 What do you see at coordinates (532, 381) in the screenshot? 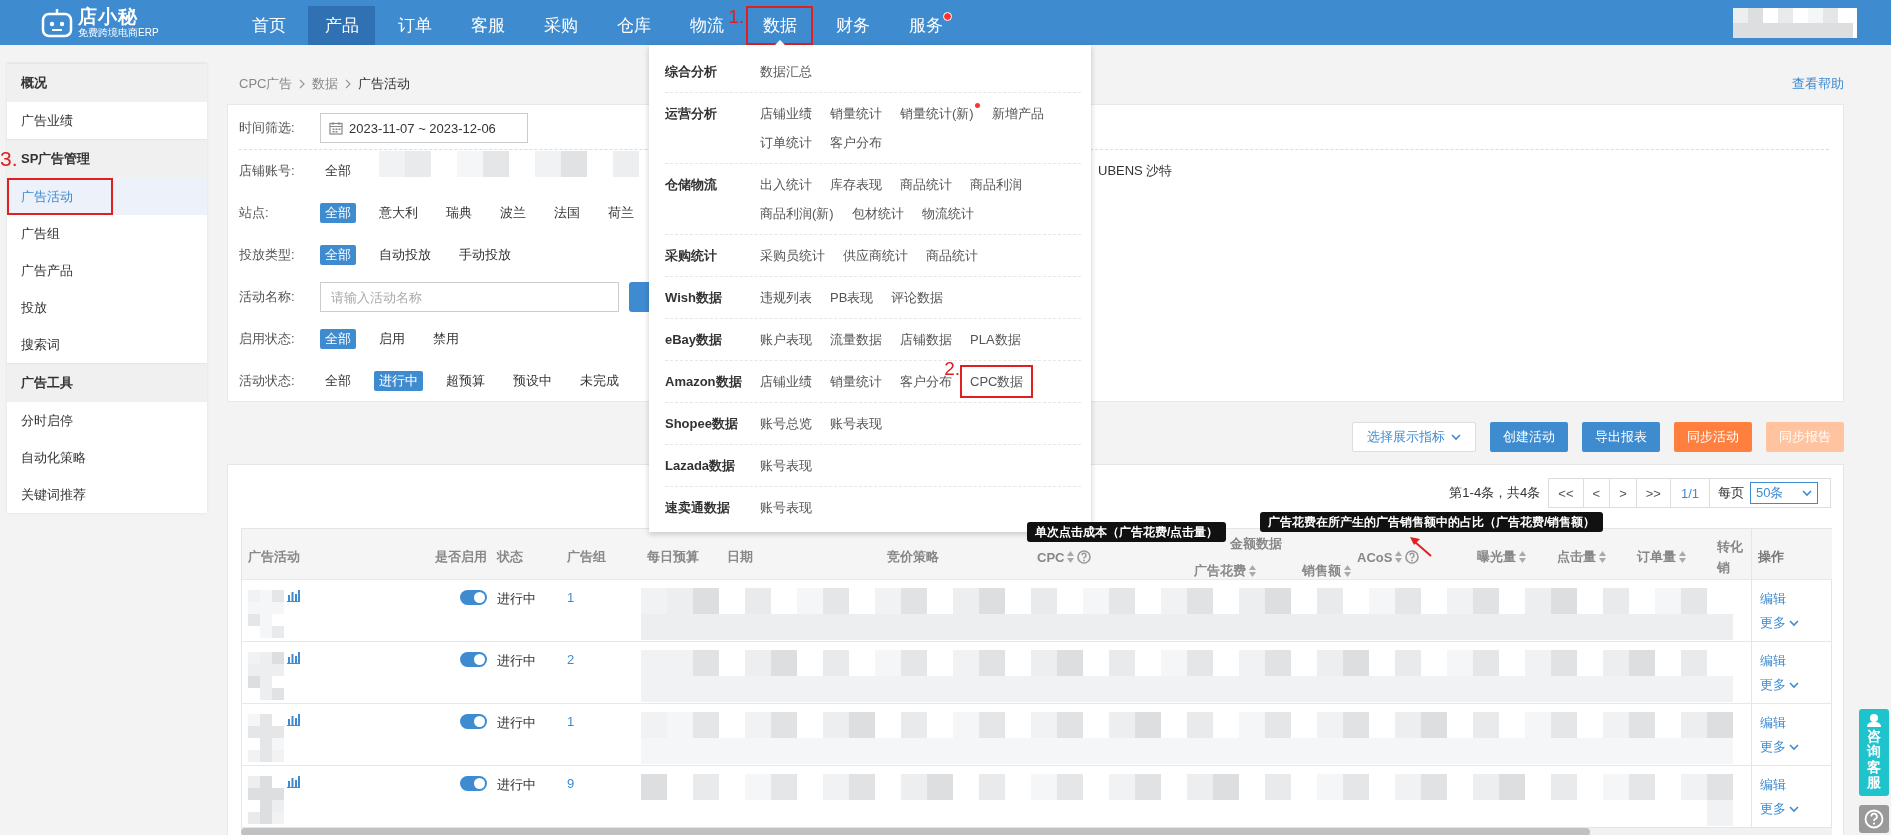
I see `filter-option: 预设中` at bounding box center [532, 381].